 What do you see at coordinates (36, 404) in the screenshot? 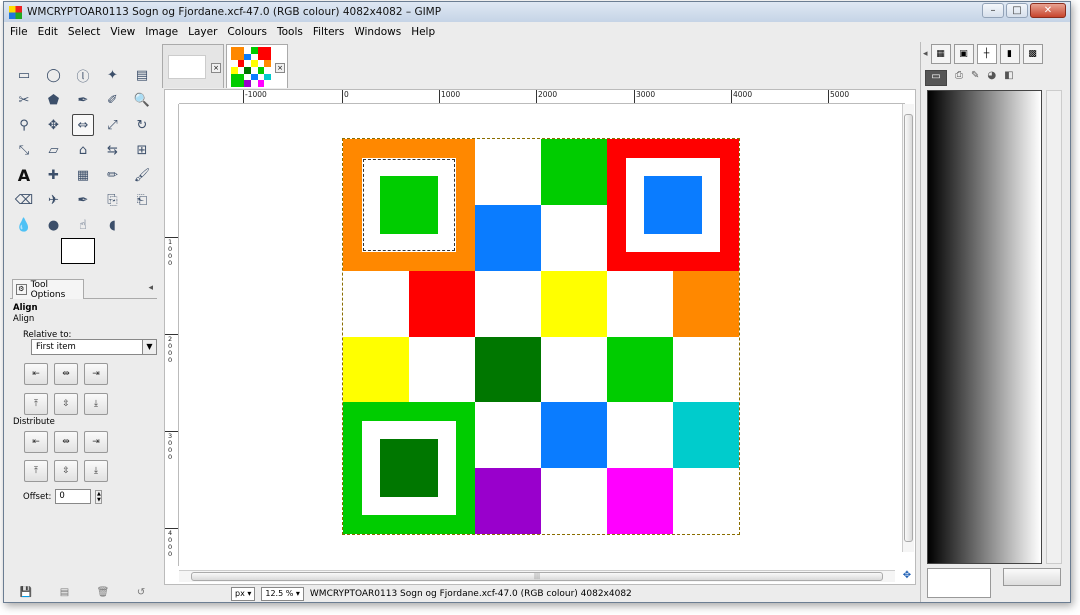
I see `align-top-edge-button: ⤒` at bounding box center [36, 404].